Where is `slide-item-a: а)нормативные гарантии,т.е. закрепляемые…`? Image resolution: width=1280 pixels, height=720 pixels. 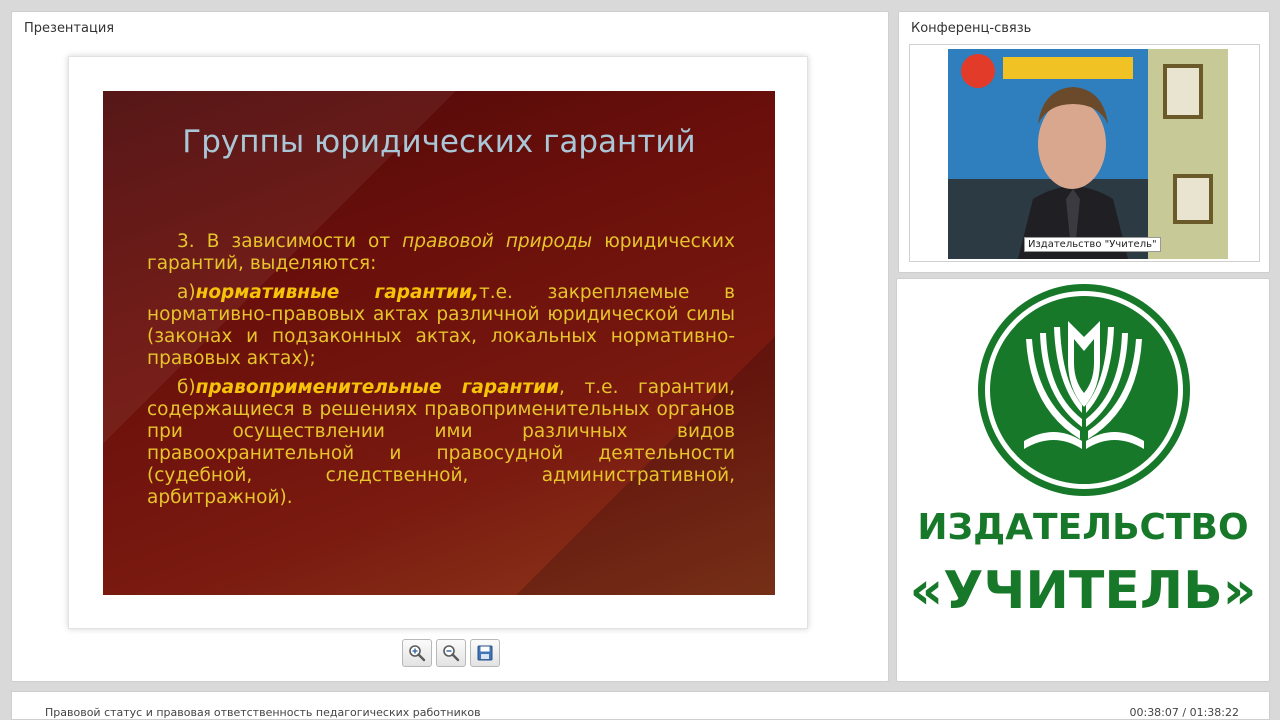
slide-item-a: а)нормативные гарантии,т.е. закрепляемые… is located at coordinates (441, 326).